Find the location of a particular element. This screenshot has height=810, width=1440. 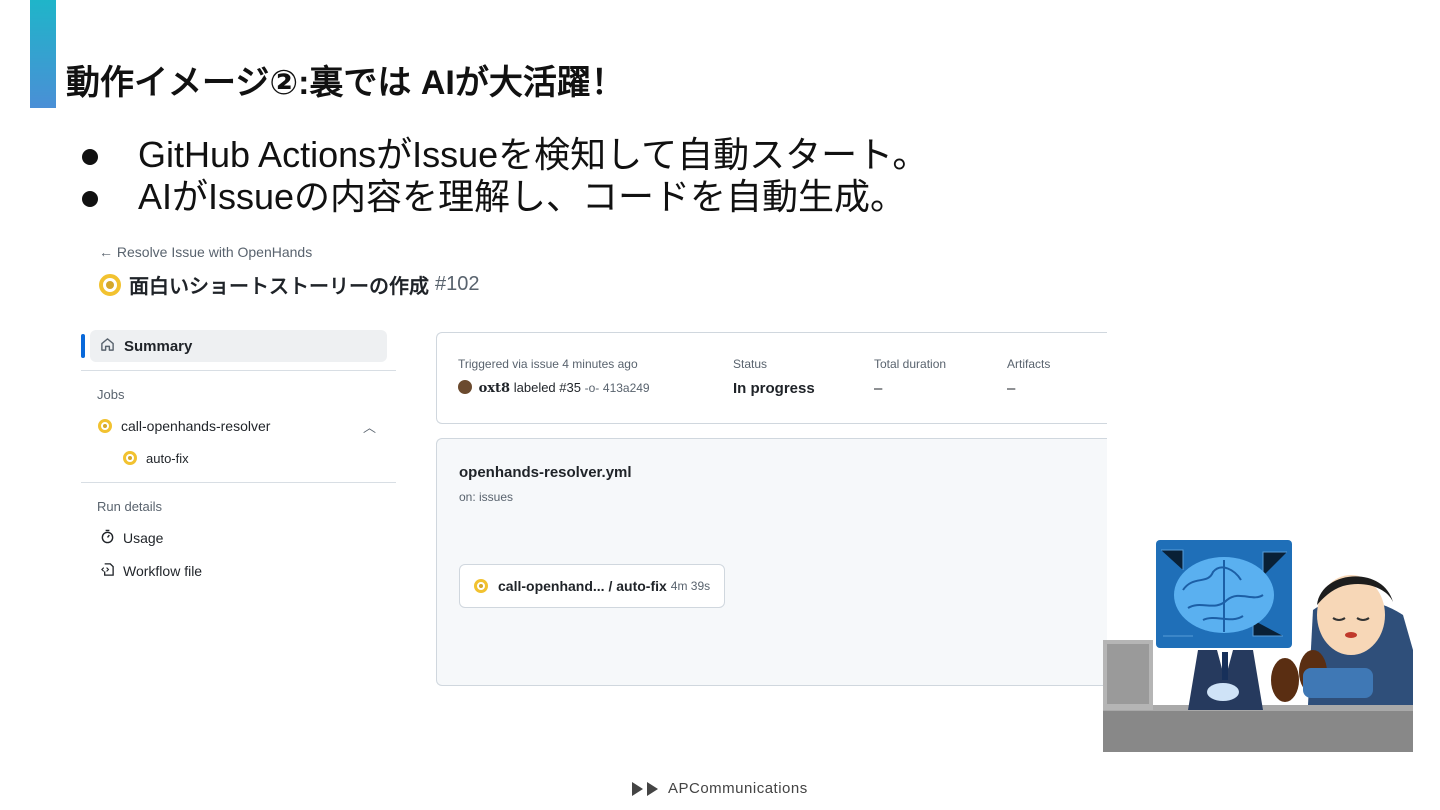

sidebar-item-usage: Usage is located at coordinates (247, 538).